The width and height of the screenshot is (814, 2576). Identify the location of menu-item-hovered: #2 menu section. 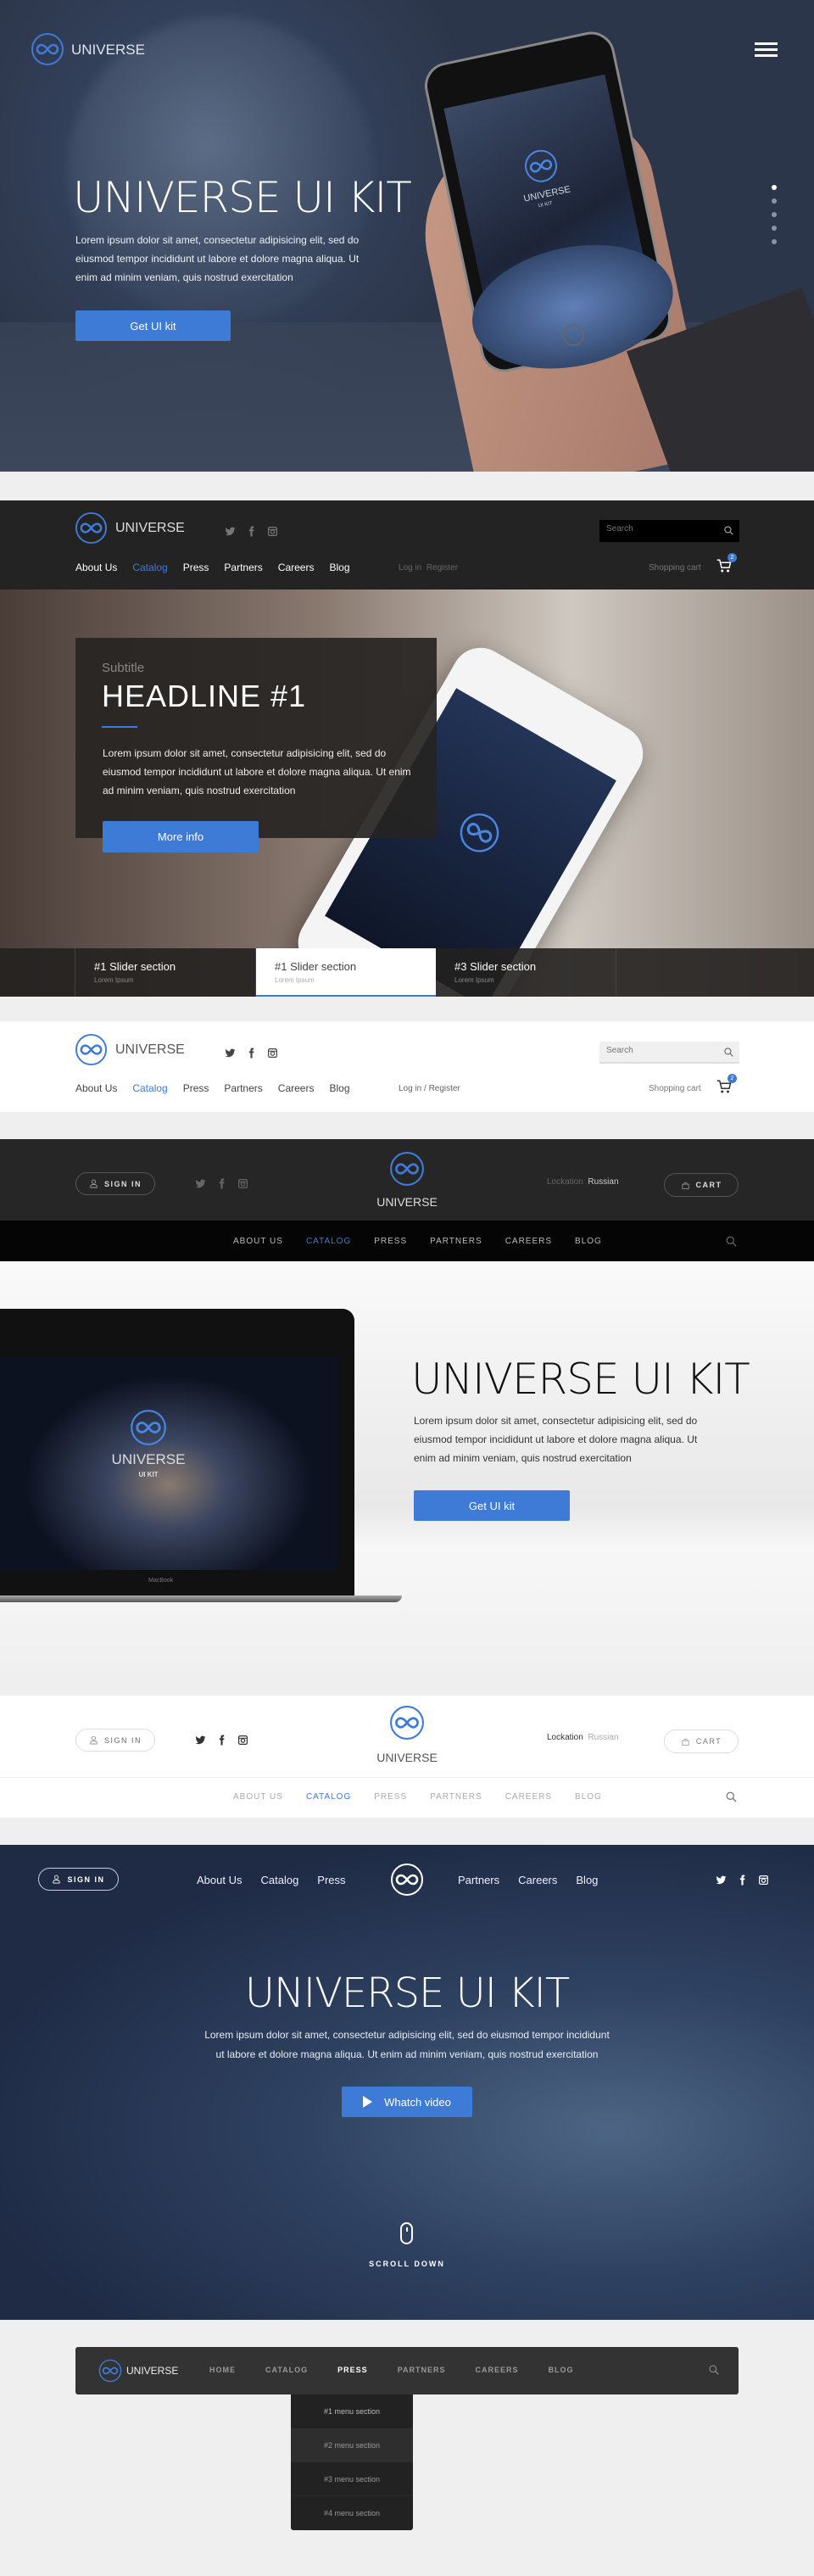
(352, 2445).